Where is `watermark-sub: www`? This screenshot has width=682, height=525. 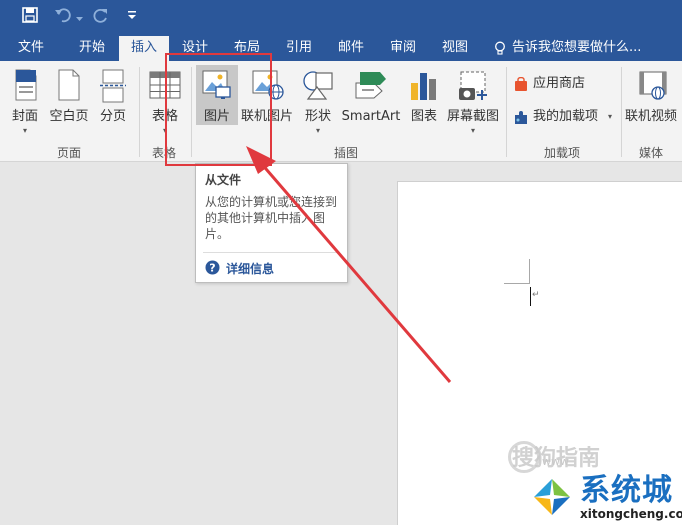 watermark-sub: www is located at coordinates (555, 461).